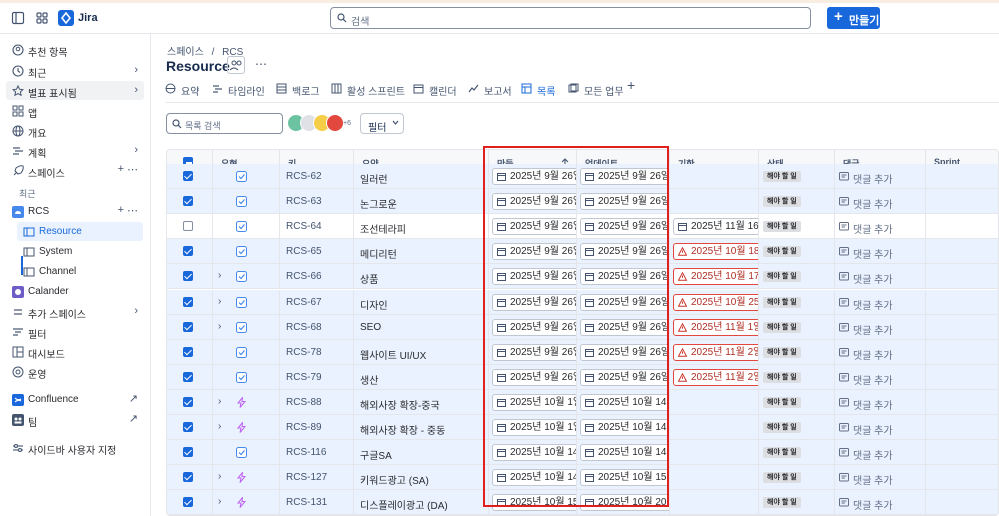 This screenshot has width=999, height=516. What do you see at coordinates (236, 65) in the screenshot?
I see `team-button` at bounding box center [236, 65].